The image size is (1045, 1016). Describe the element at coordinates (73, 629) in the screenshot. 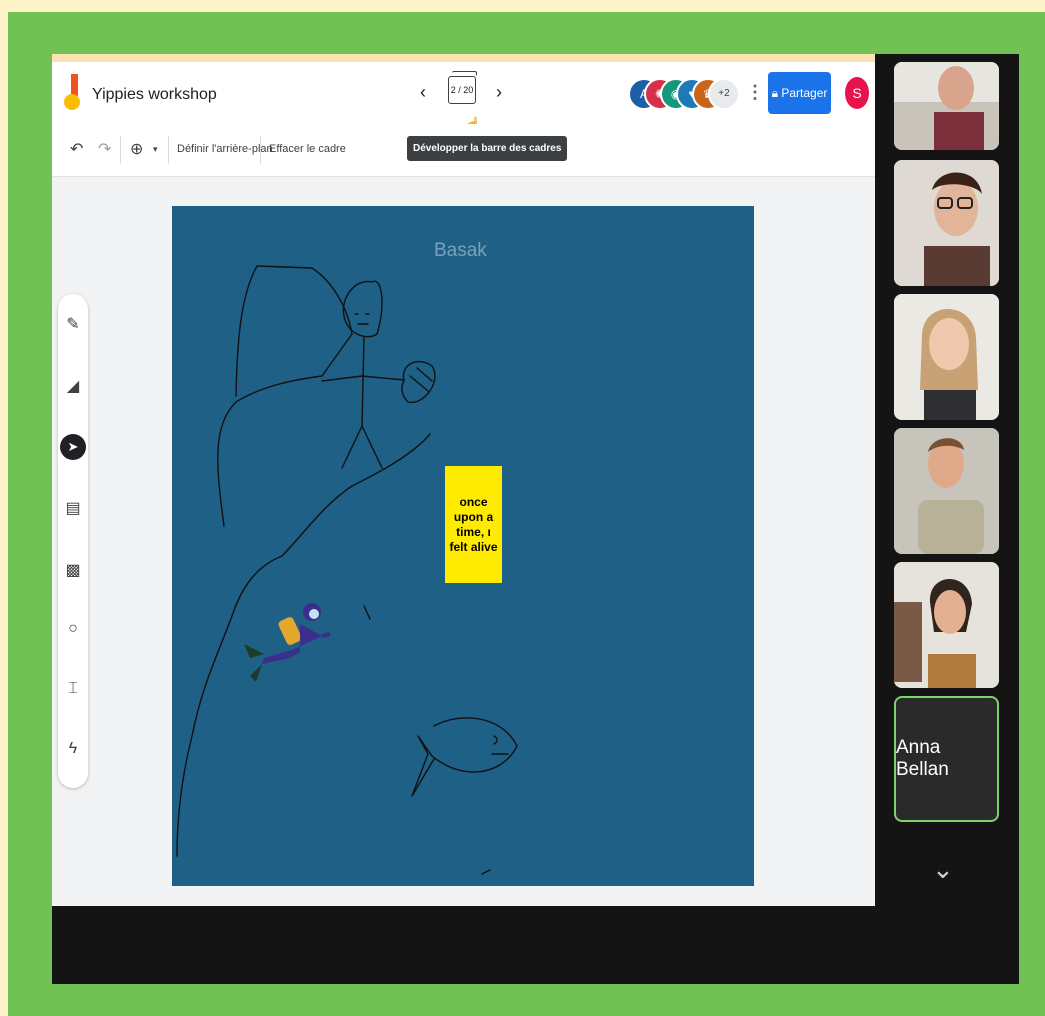

I see `circle-shape-icon: ○` at that location.